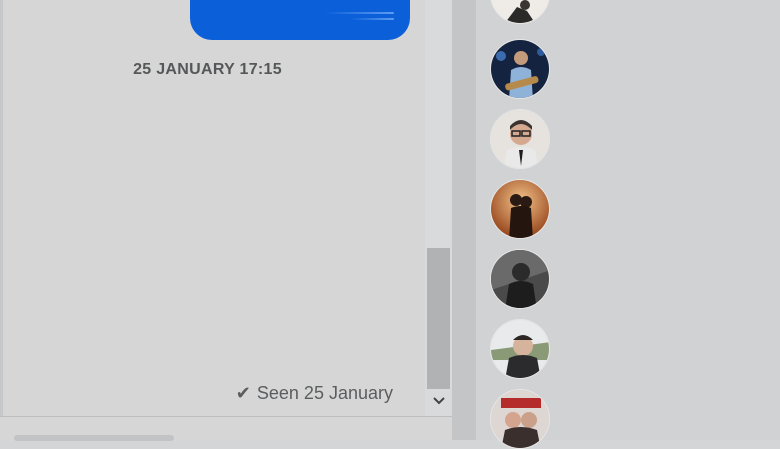 The width and height of the screenshot is (780, 449). What do you see at coordinates (226, 428) in the screenshot?
I see `message-composer` at bounding box center [226, 428].